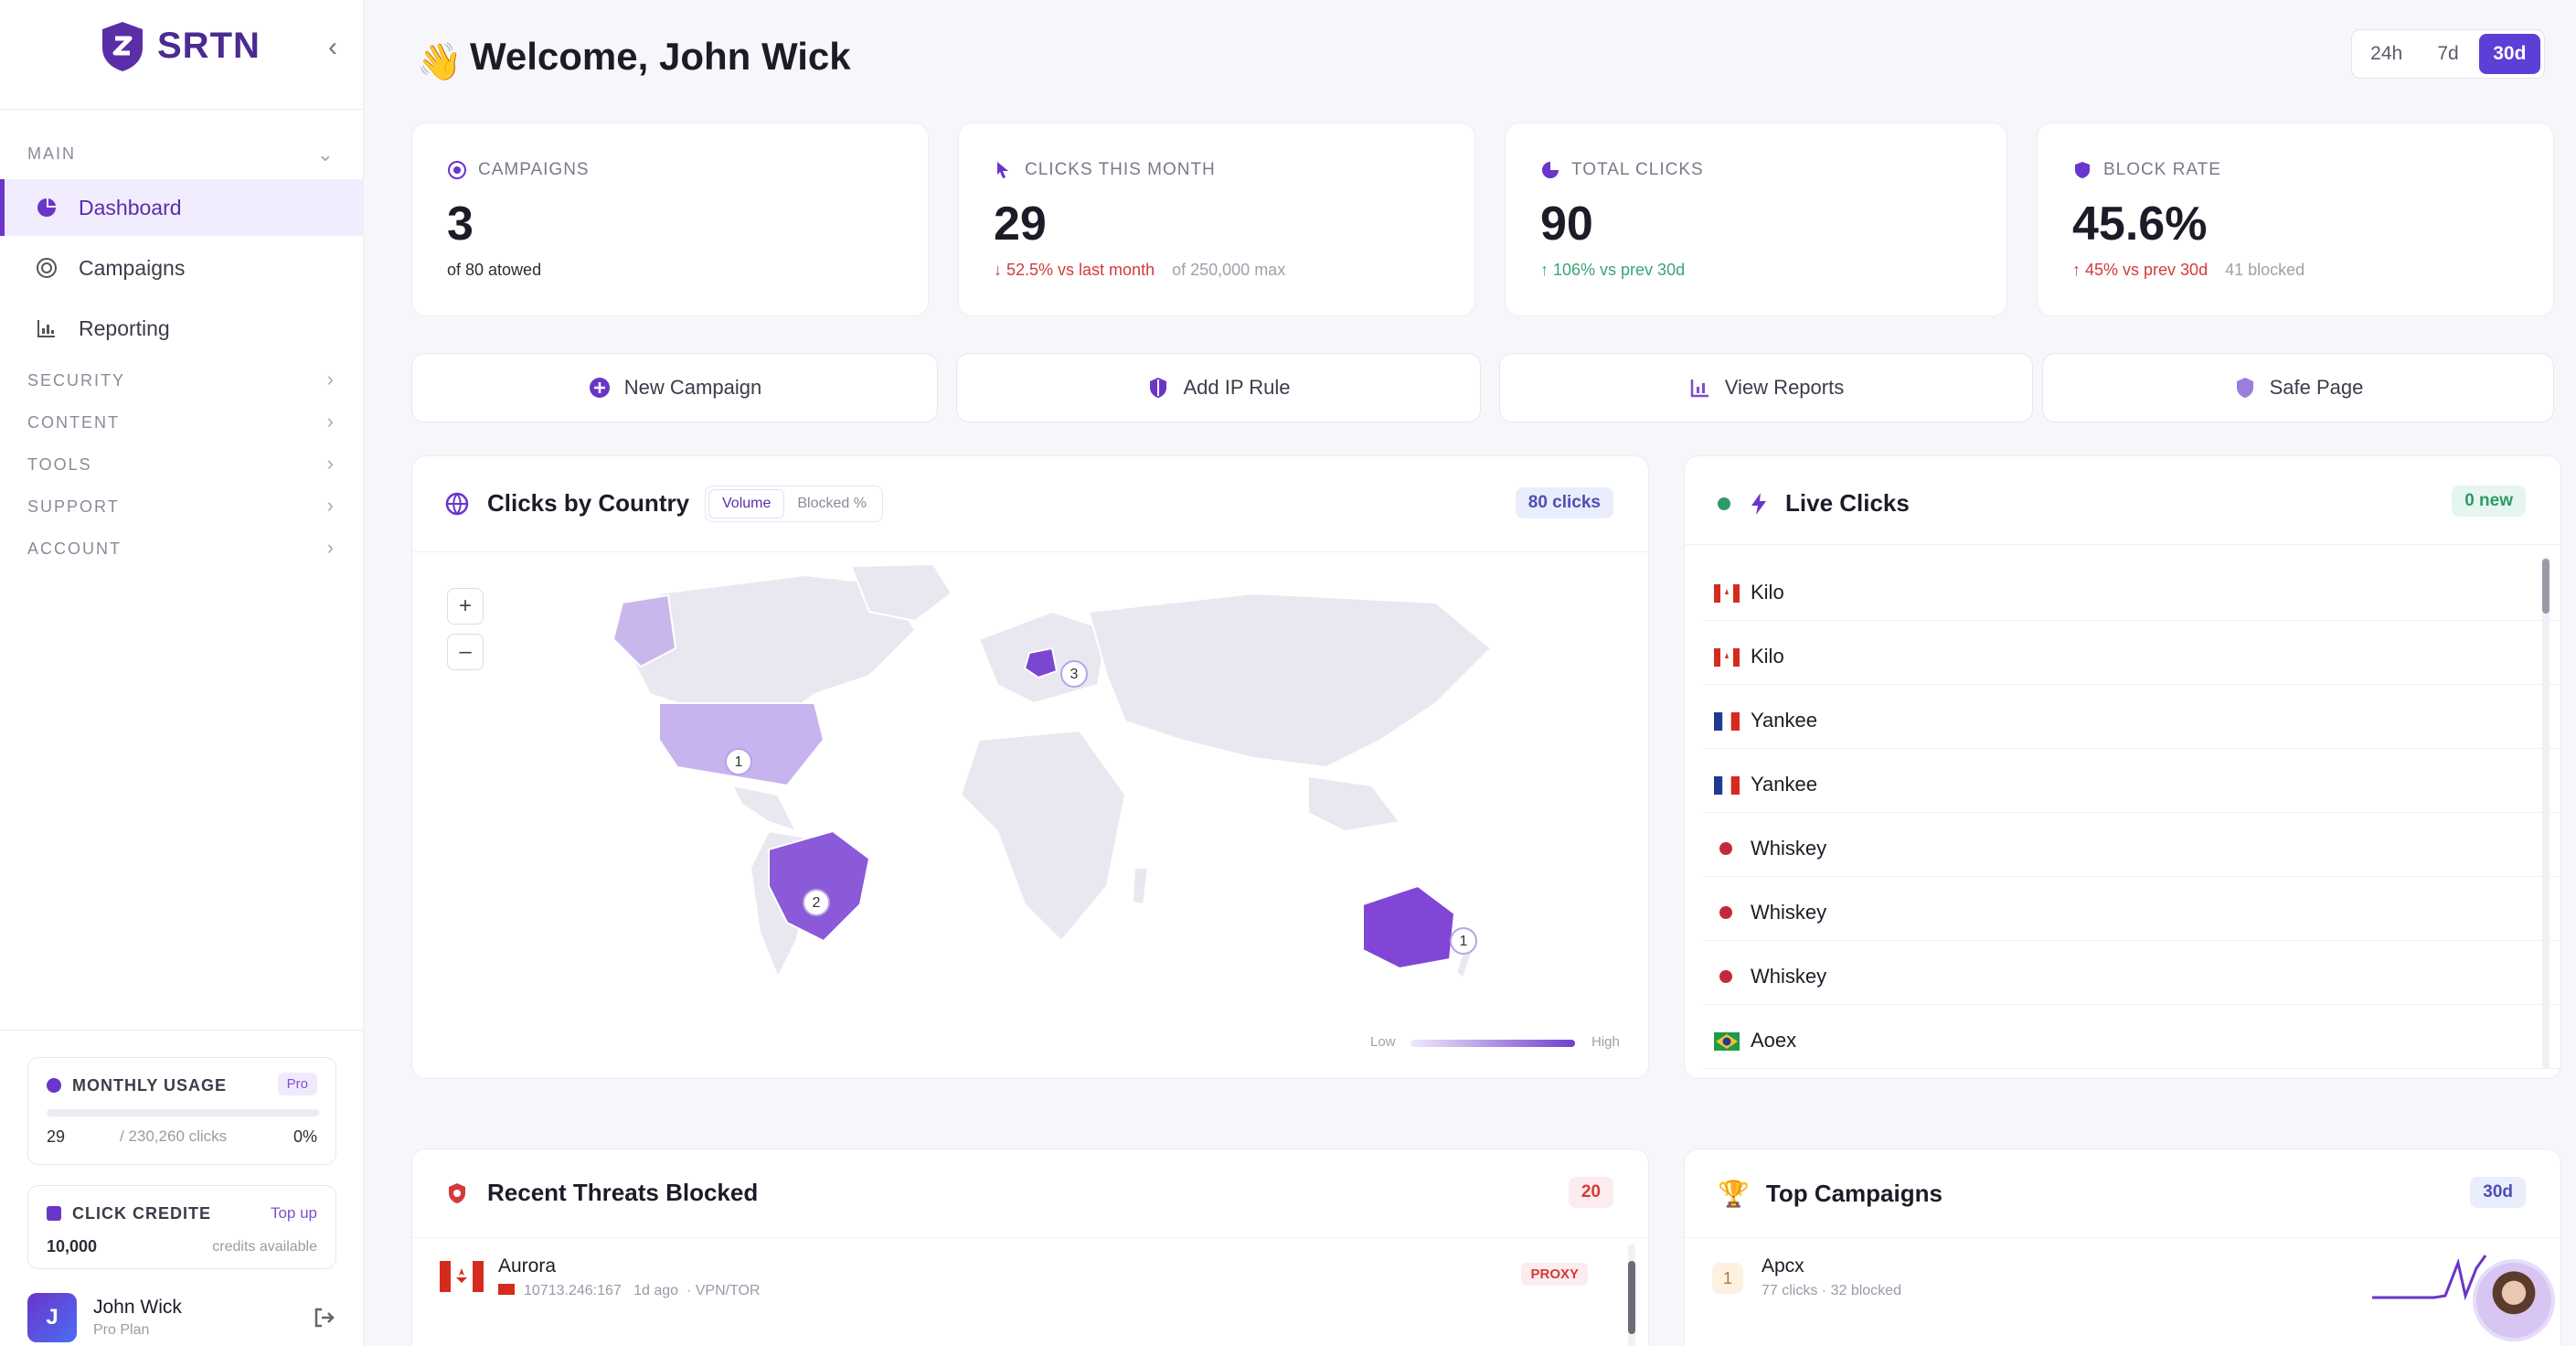 The height and width of the screenshot is (1346, 2576). I want to click on range-7d-button: 7d, so click(2447, 54).